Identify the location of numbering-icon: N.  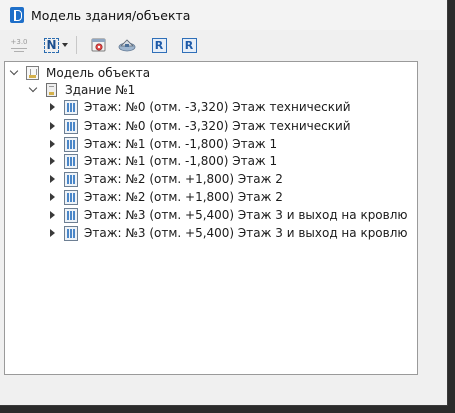
(51, 45).